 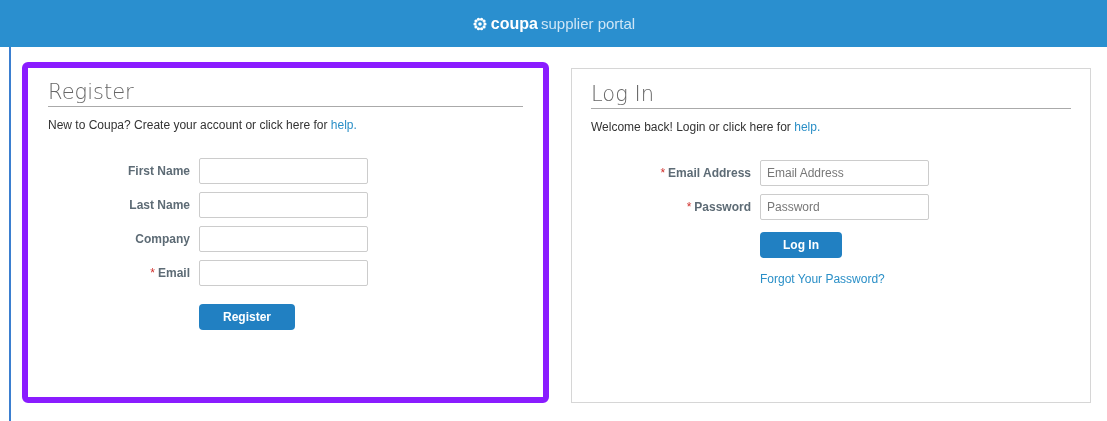 What do you see at coordinates (162, 239) in the screenshot?
I see `field-label: Company` at bounding box center [162, 239].